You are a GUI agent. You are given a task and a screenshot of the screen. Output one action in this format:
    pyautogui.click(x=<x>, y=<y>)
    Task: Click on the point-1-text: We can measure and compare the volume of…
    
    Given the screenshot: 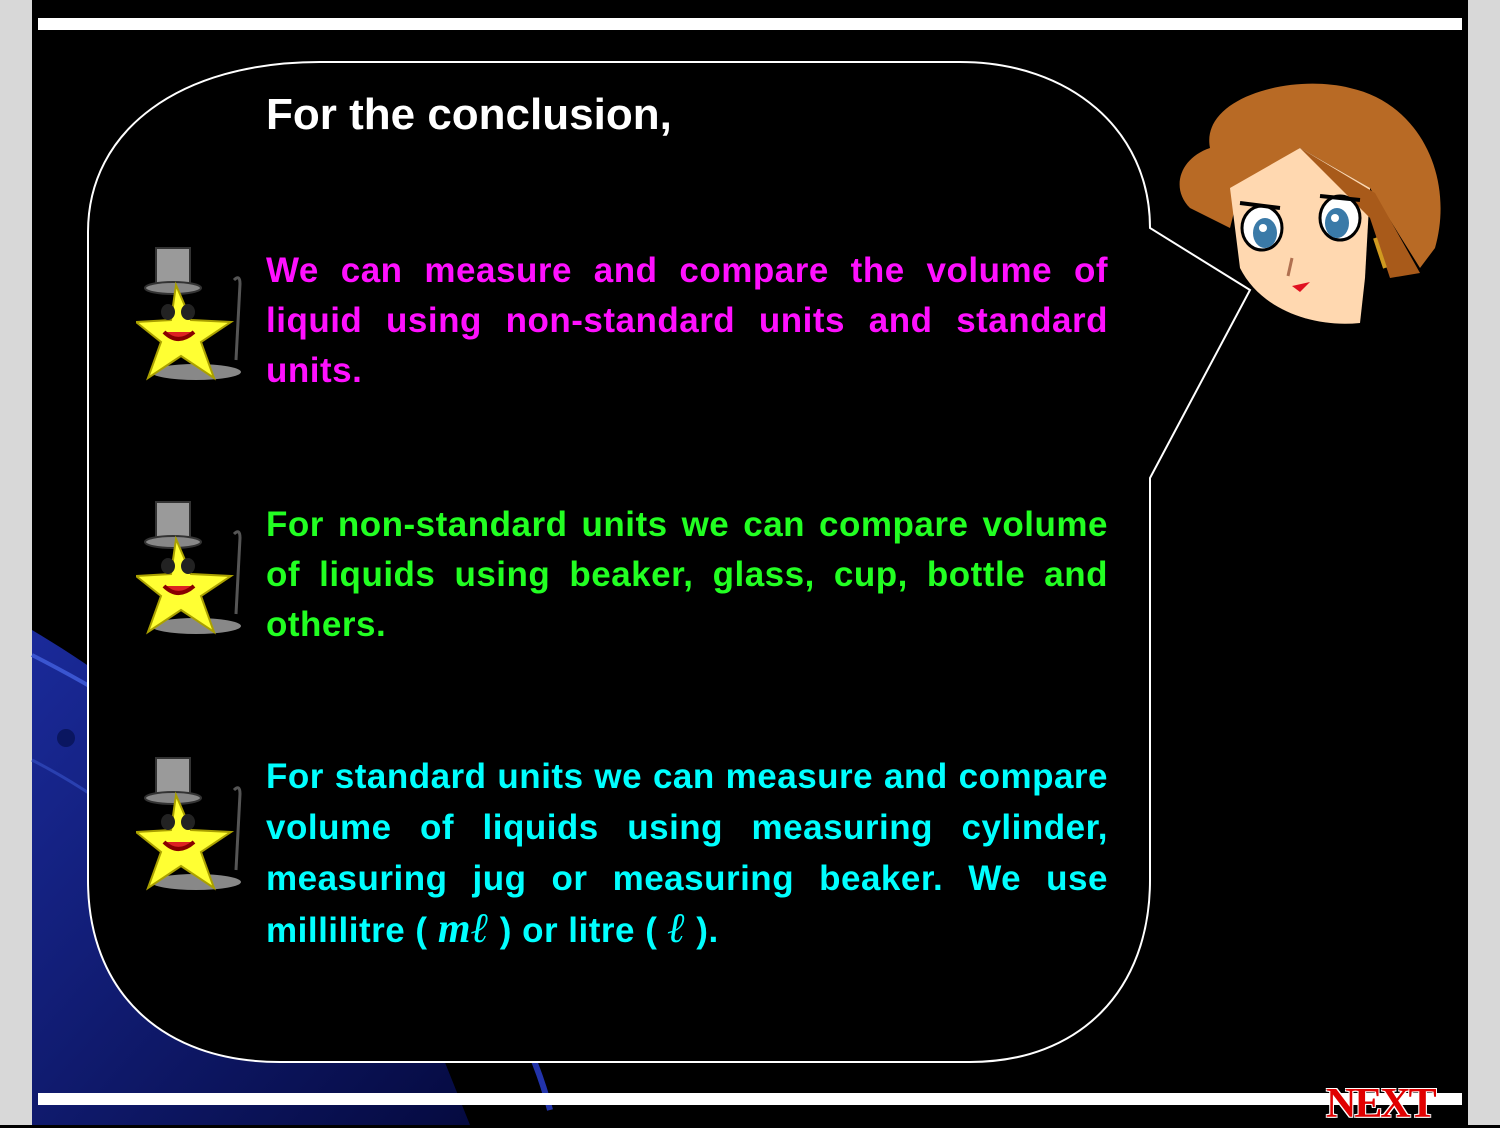 What is the action you would take?
    pyautogui.click(x=687, y=320)
    